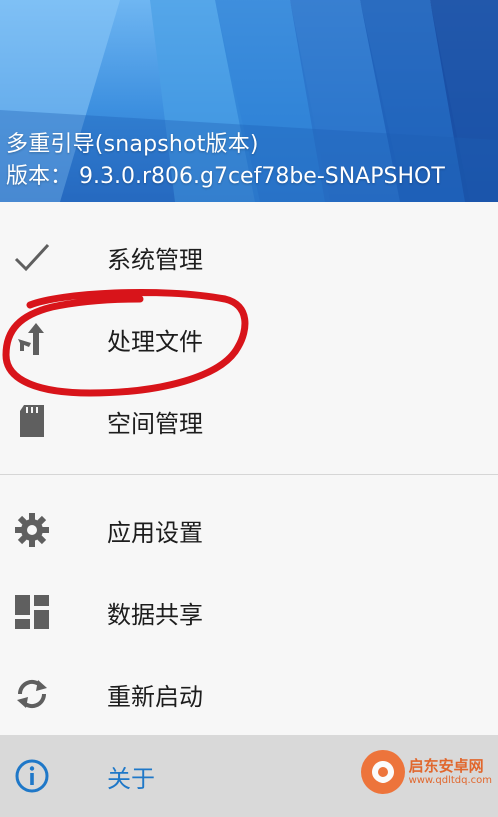  What do you see at coordinates (446, 766) in the screenshot?
I see `watermark-name: 启东安卓网` at bounding box center [446, 766].